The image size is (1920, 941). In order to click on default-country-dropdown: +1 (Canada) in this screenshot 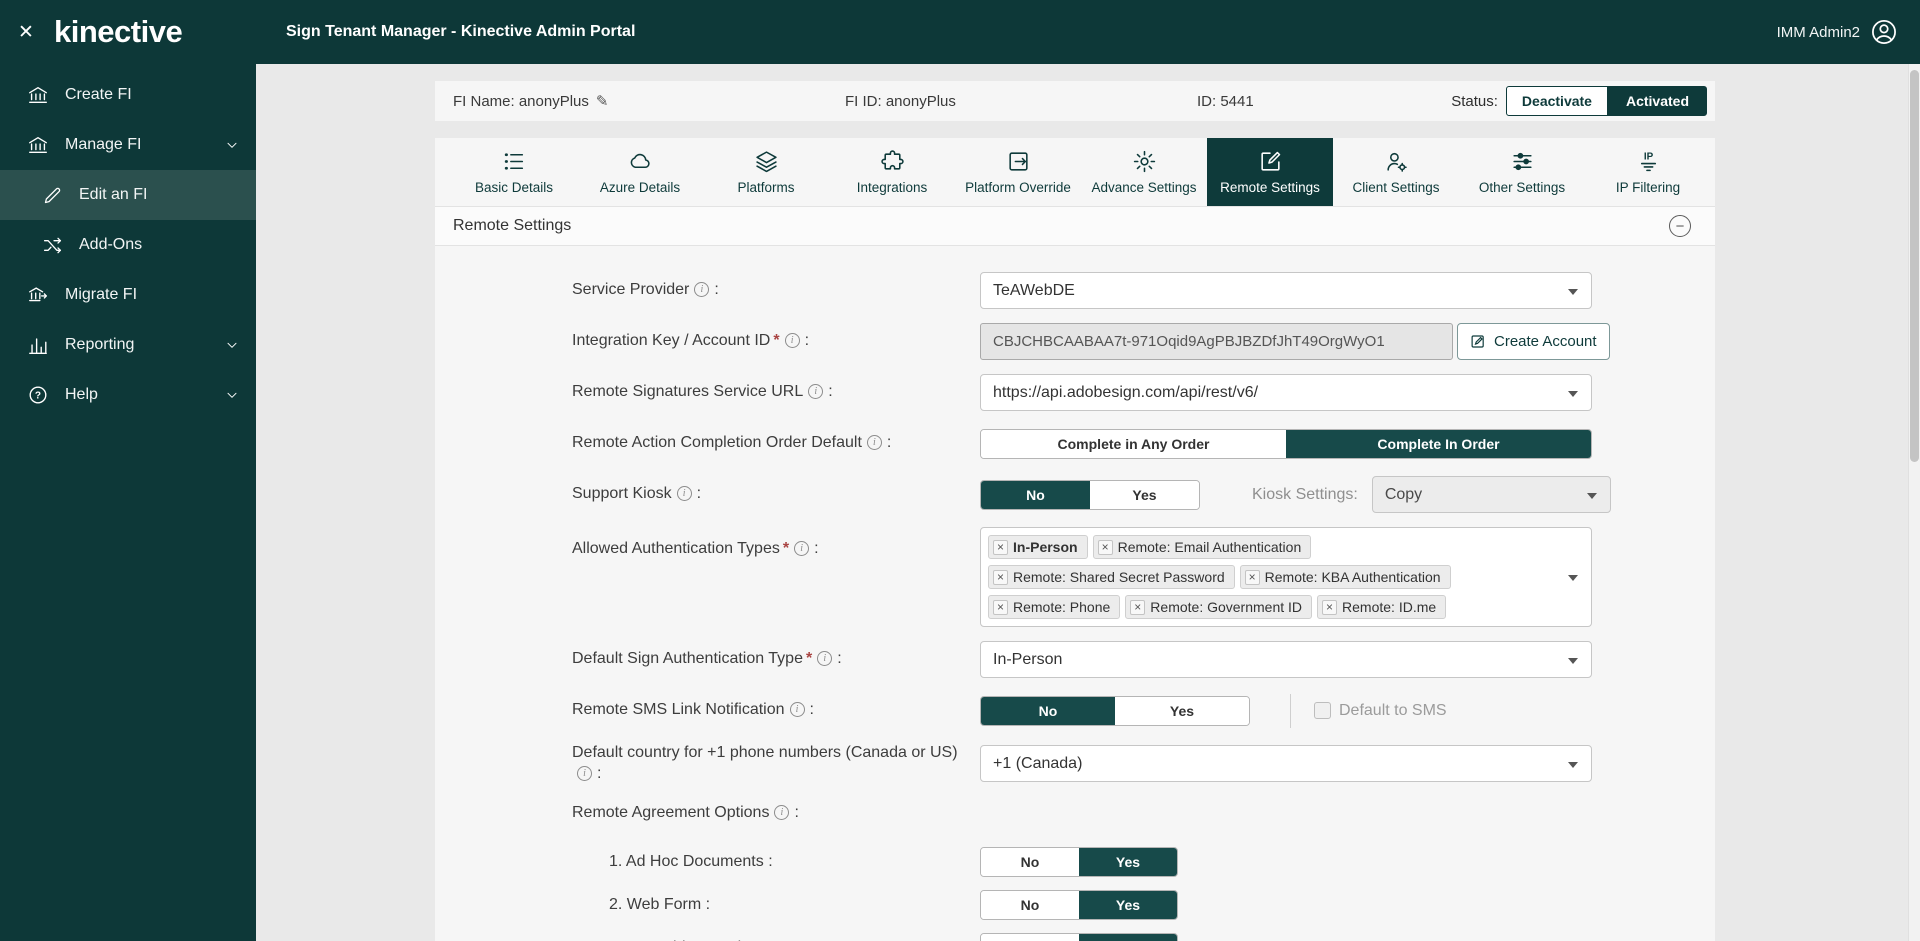, I will do `click(1286, 764)`.